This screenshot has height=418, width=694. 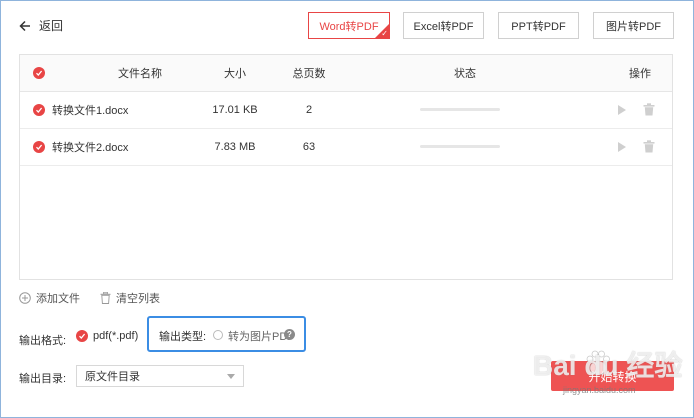 What do you see at coordinates (309, 74) in the screenshot?
I see `col-header-pages: 总页数` at bounding box center [309, 74].